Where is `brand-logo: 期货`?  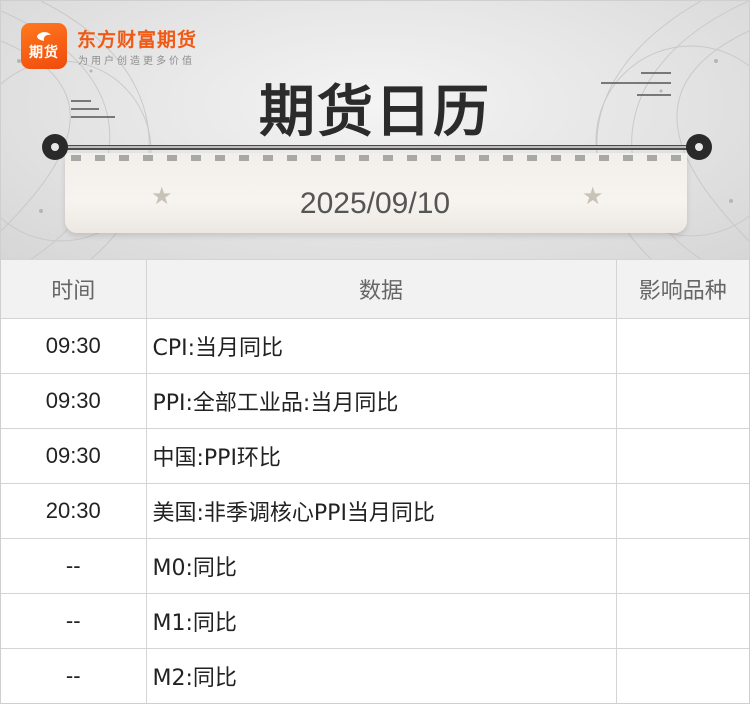
brand-logo: 期货 is located at coordinates (44, 46).